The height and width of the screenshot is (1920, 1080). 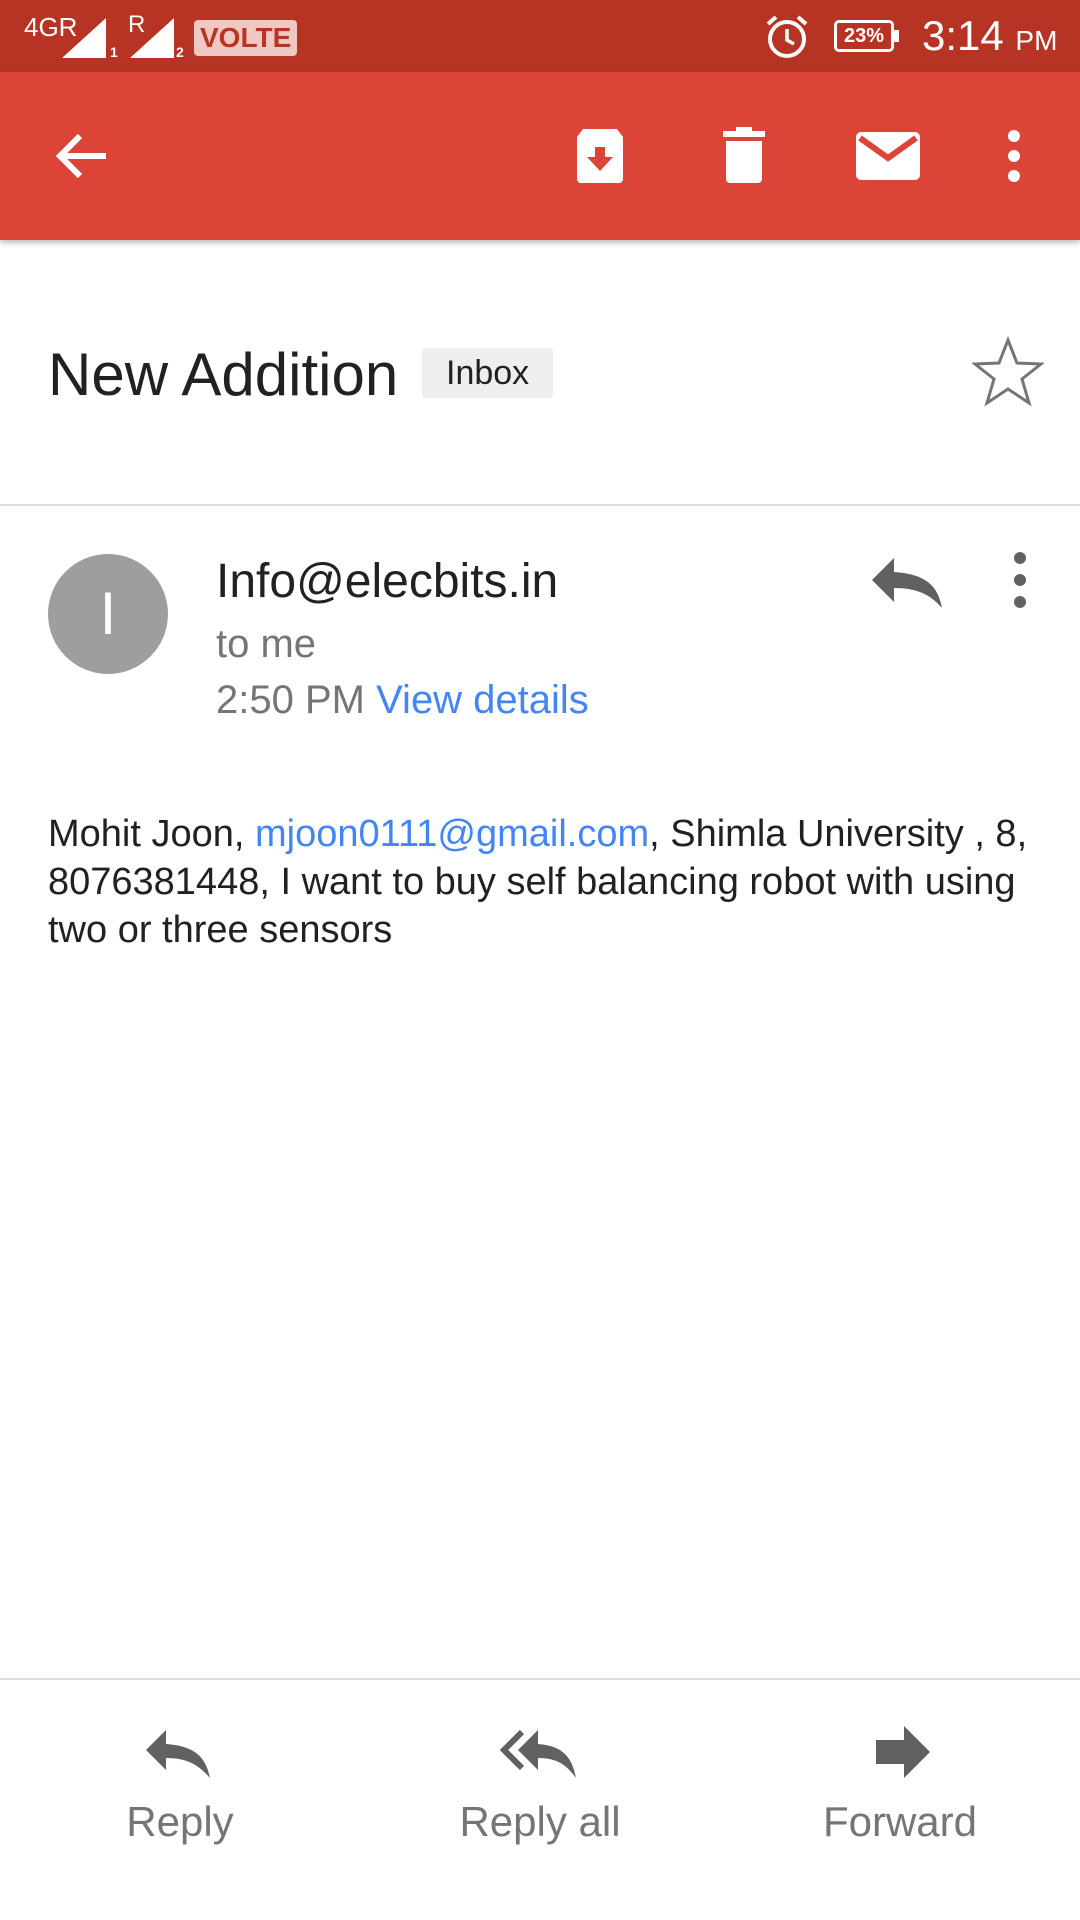 What do you see at coordinates (540, 156) in the screenshot?
I see `app-toolbar` at bounding box center [540, 156].